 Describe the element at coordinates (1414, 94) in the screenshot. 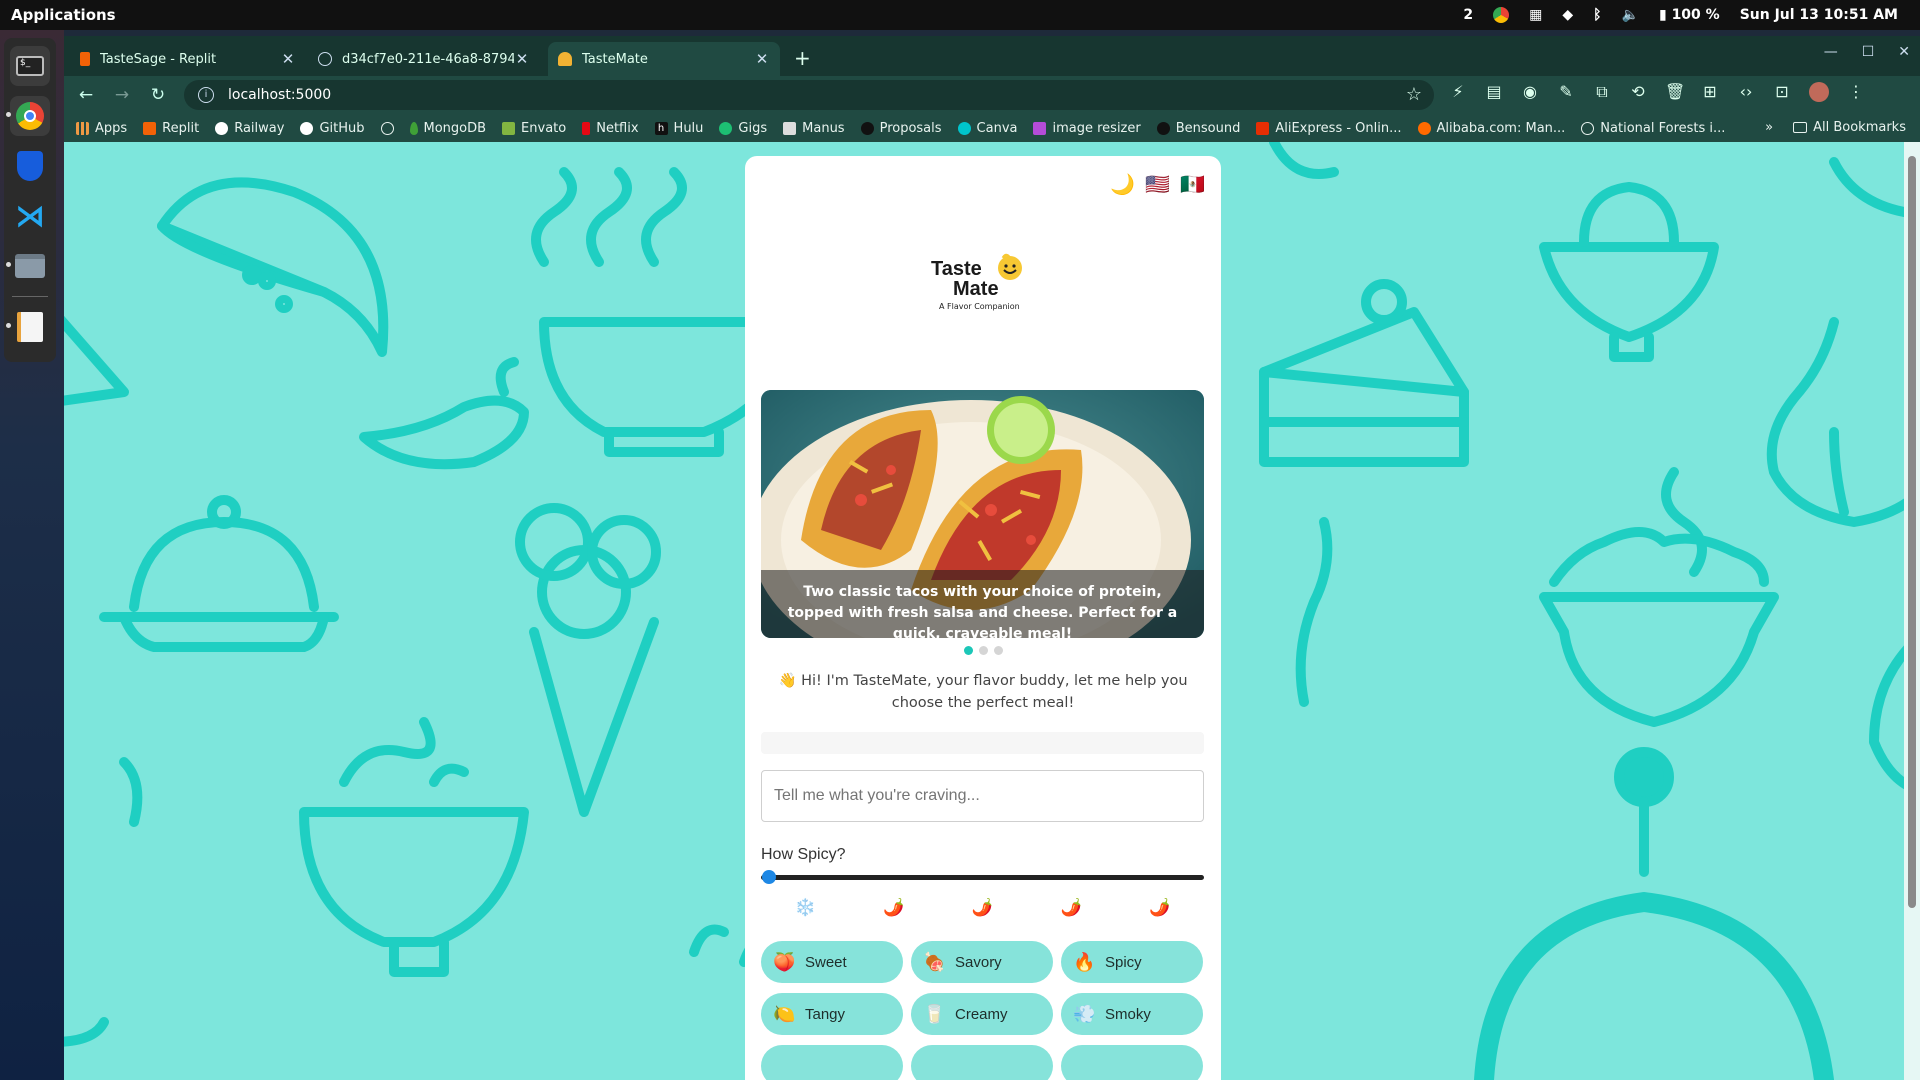

I see `bookmark-star-icon: ☆` at that location.